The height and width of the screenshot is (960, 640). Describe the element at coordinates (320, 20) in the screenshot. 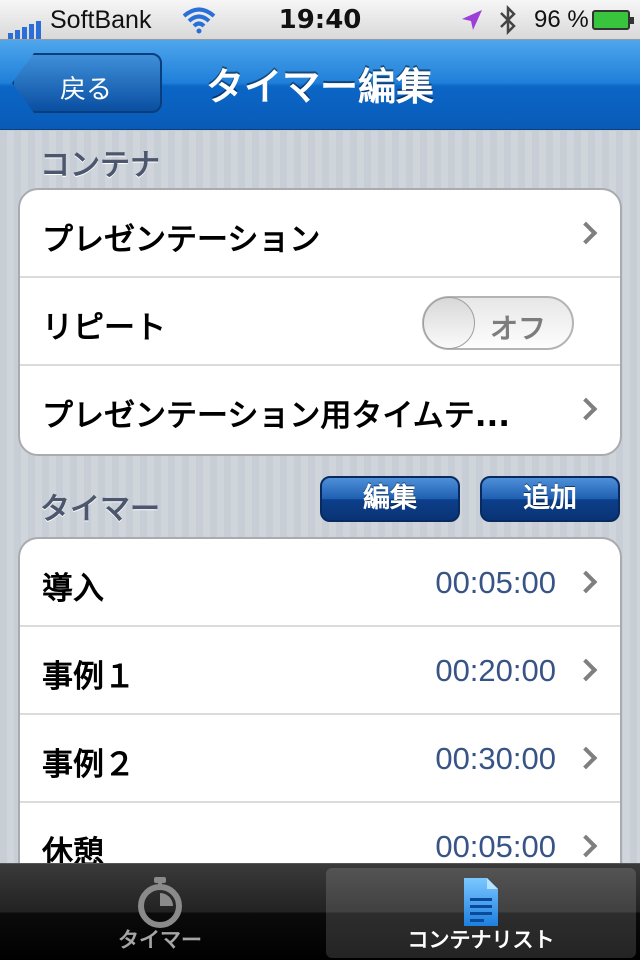

I see `status-bar: SoftBank 19:40 96 %` at that location.